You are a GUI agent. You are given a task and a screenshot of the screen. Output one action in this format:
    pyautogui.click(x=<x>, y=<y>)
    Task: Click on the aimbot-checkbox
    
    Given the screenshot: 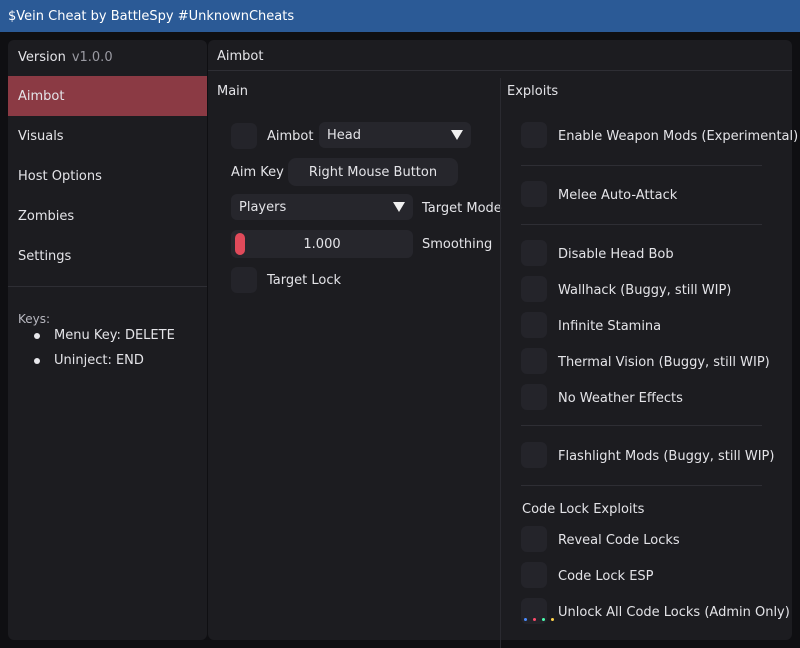 What is the action you would take?
    pyautogui.click(x=244, y=136)
    